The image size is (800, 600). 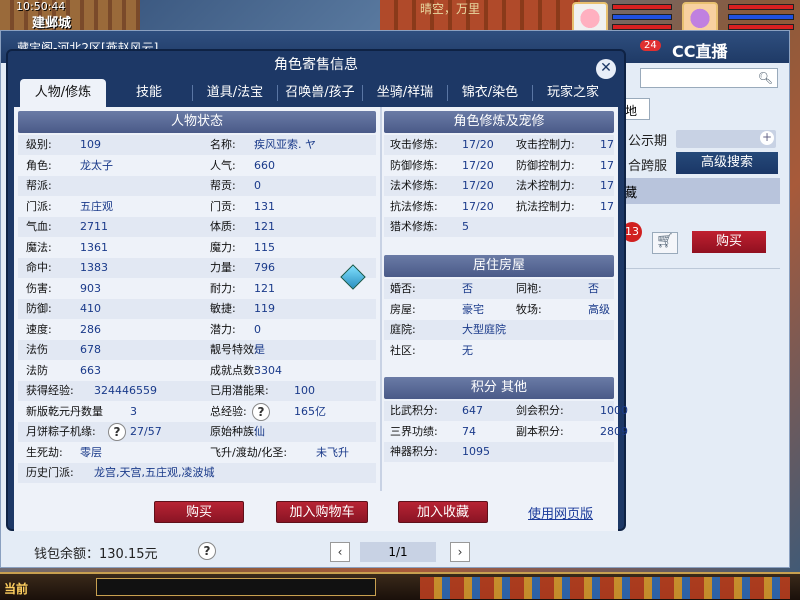 What do you see at coordinates (414, 206) in the screenshot?
I see `field-label: 抗法修炼:` at bounding box center [414, 206].